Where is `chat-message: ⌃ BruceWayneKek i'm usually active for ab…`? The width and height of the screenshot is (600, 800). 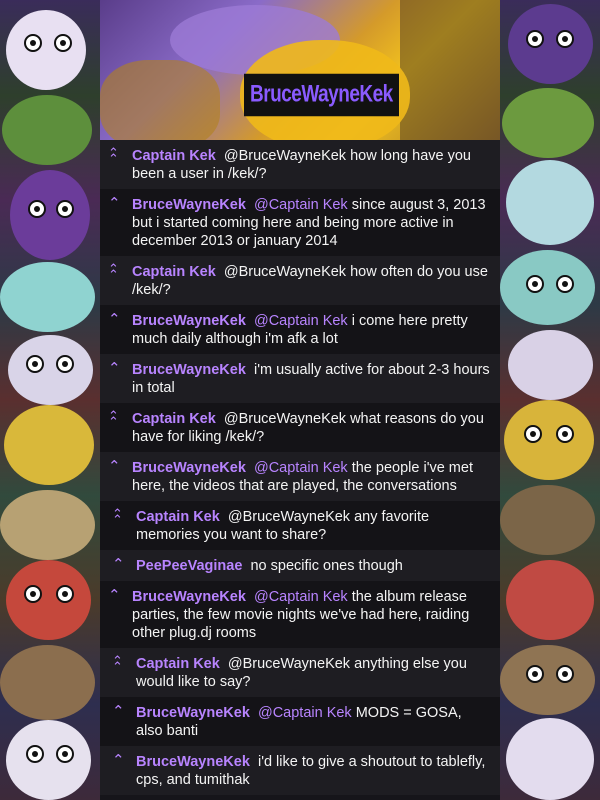 chat-message: ⌃ BruceWayneKek i'm usually active for ab… is located at coordinates (300, 378).